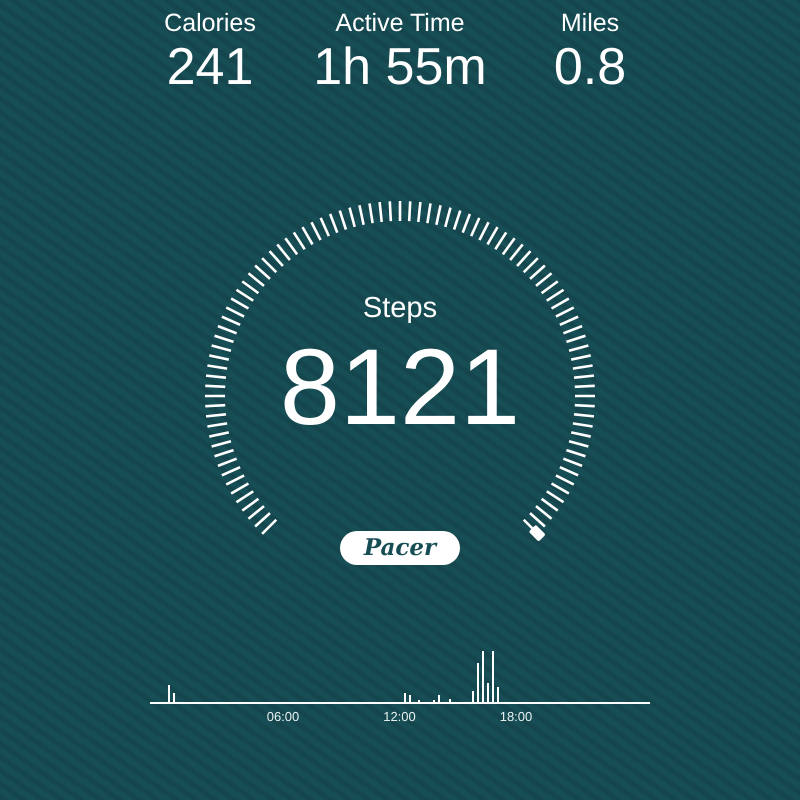 This screenshot has width=800, height=800. What do you see at coordinates (590, 67) in the screenshot?
I see `stat-value: 0.8` at bounding box center [590, 67].